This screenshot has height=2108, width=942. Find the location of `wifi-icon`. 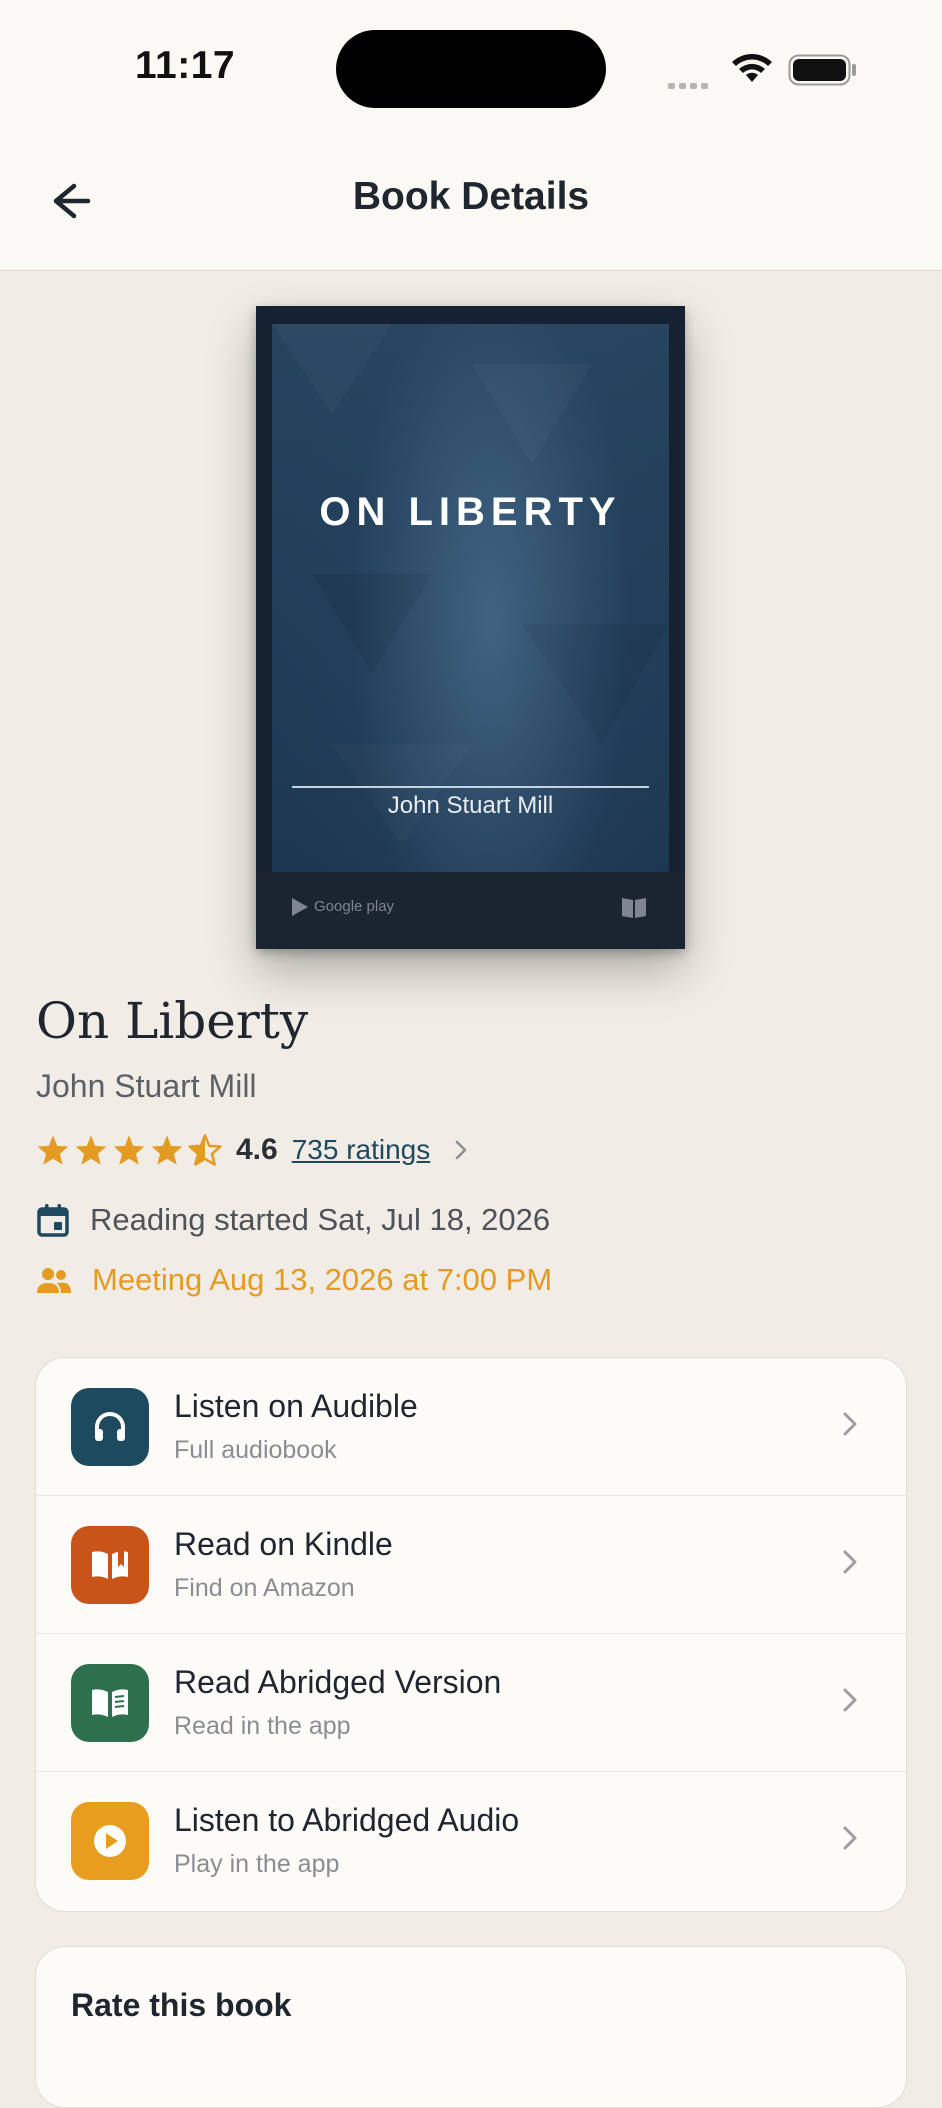

wifi-icon is located at coordinates (752, 68).